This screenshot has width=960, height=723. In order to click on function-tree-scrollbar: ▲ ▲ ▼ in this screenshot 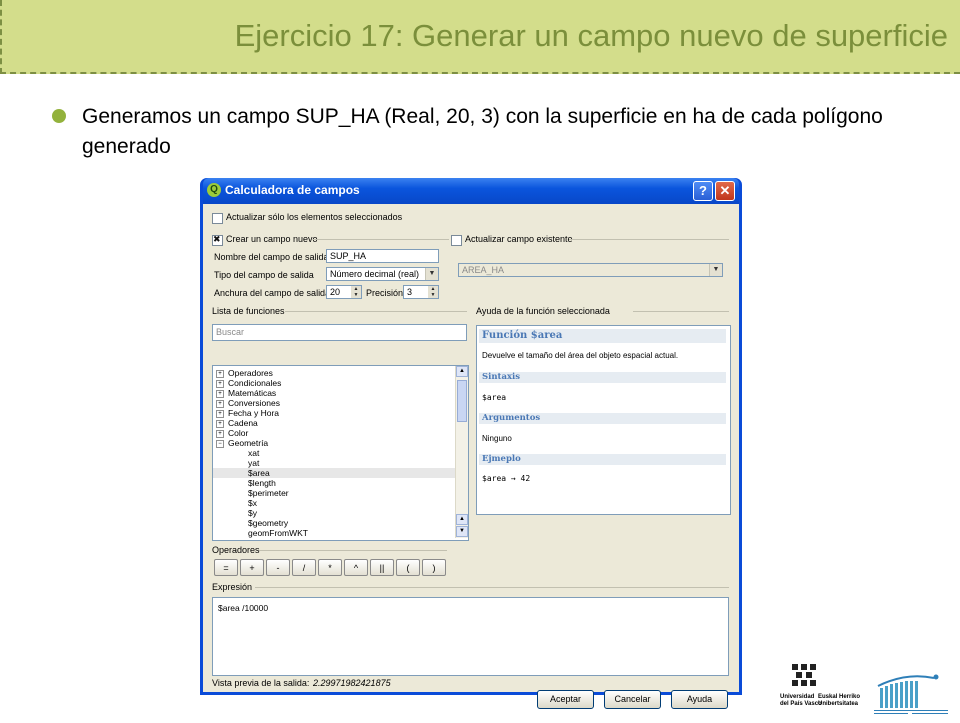, I will do `click(461, 452)`.